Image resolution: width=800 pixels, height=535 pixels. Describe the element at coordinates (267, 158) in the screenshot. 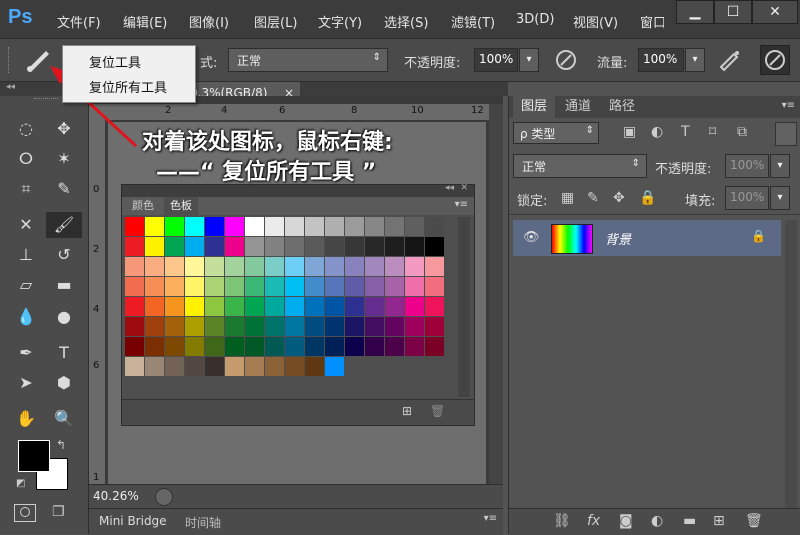

I see `annotation-text: 对着该处图标，鼠标右键: ——“ 复位所有工具 ”` at that location.